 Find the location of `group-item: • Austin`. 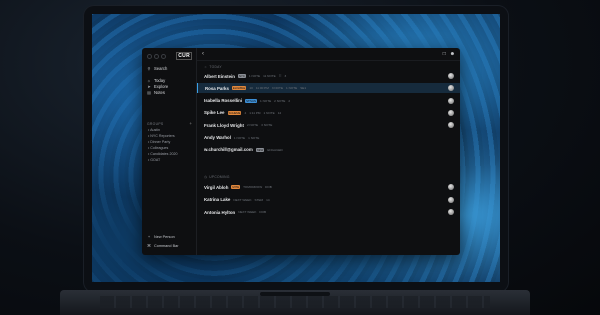

group-item: • Austin is located at coordinates (154, 130).